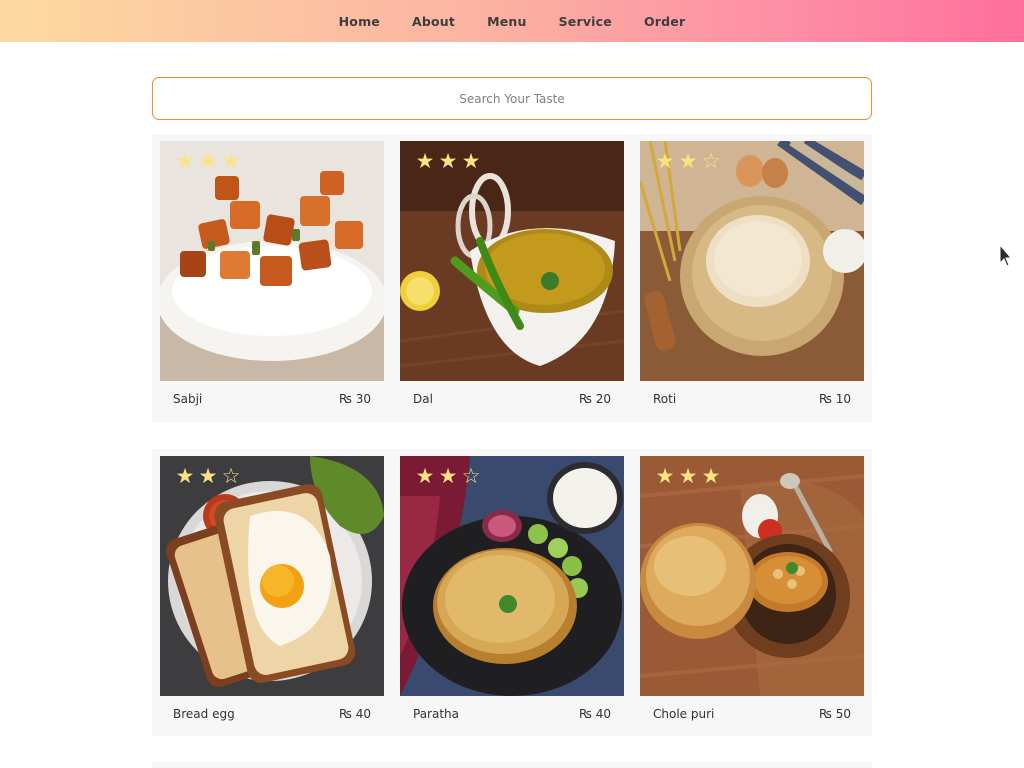  What do you see at coordinates (272, 714) in the screenshot?
I see `card-footer: Bread egg ₨ 40` at bounding box center [272, 714].